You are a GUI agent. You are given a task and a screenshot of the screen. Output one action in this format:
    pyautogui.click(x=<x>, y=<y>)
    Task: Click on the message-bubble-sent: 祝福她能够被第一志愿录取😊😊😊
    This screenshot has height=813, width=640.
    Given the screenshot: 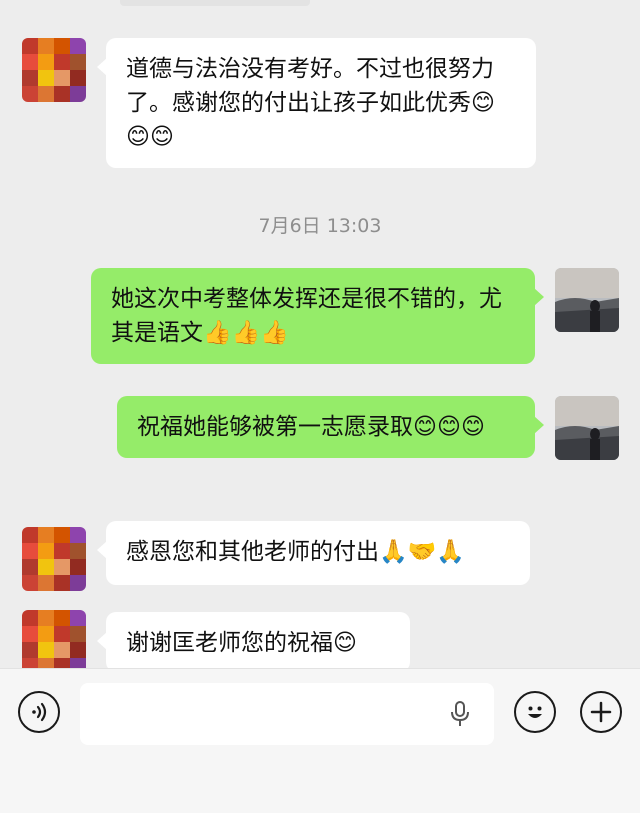 What is the action you would take?
    pyautogui.click(x=330, y=427)
    